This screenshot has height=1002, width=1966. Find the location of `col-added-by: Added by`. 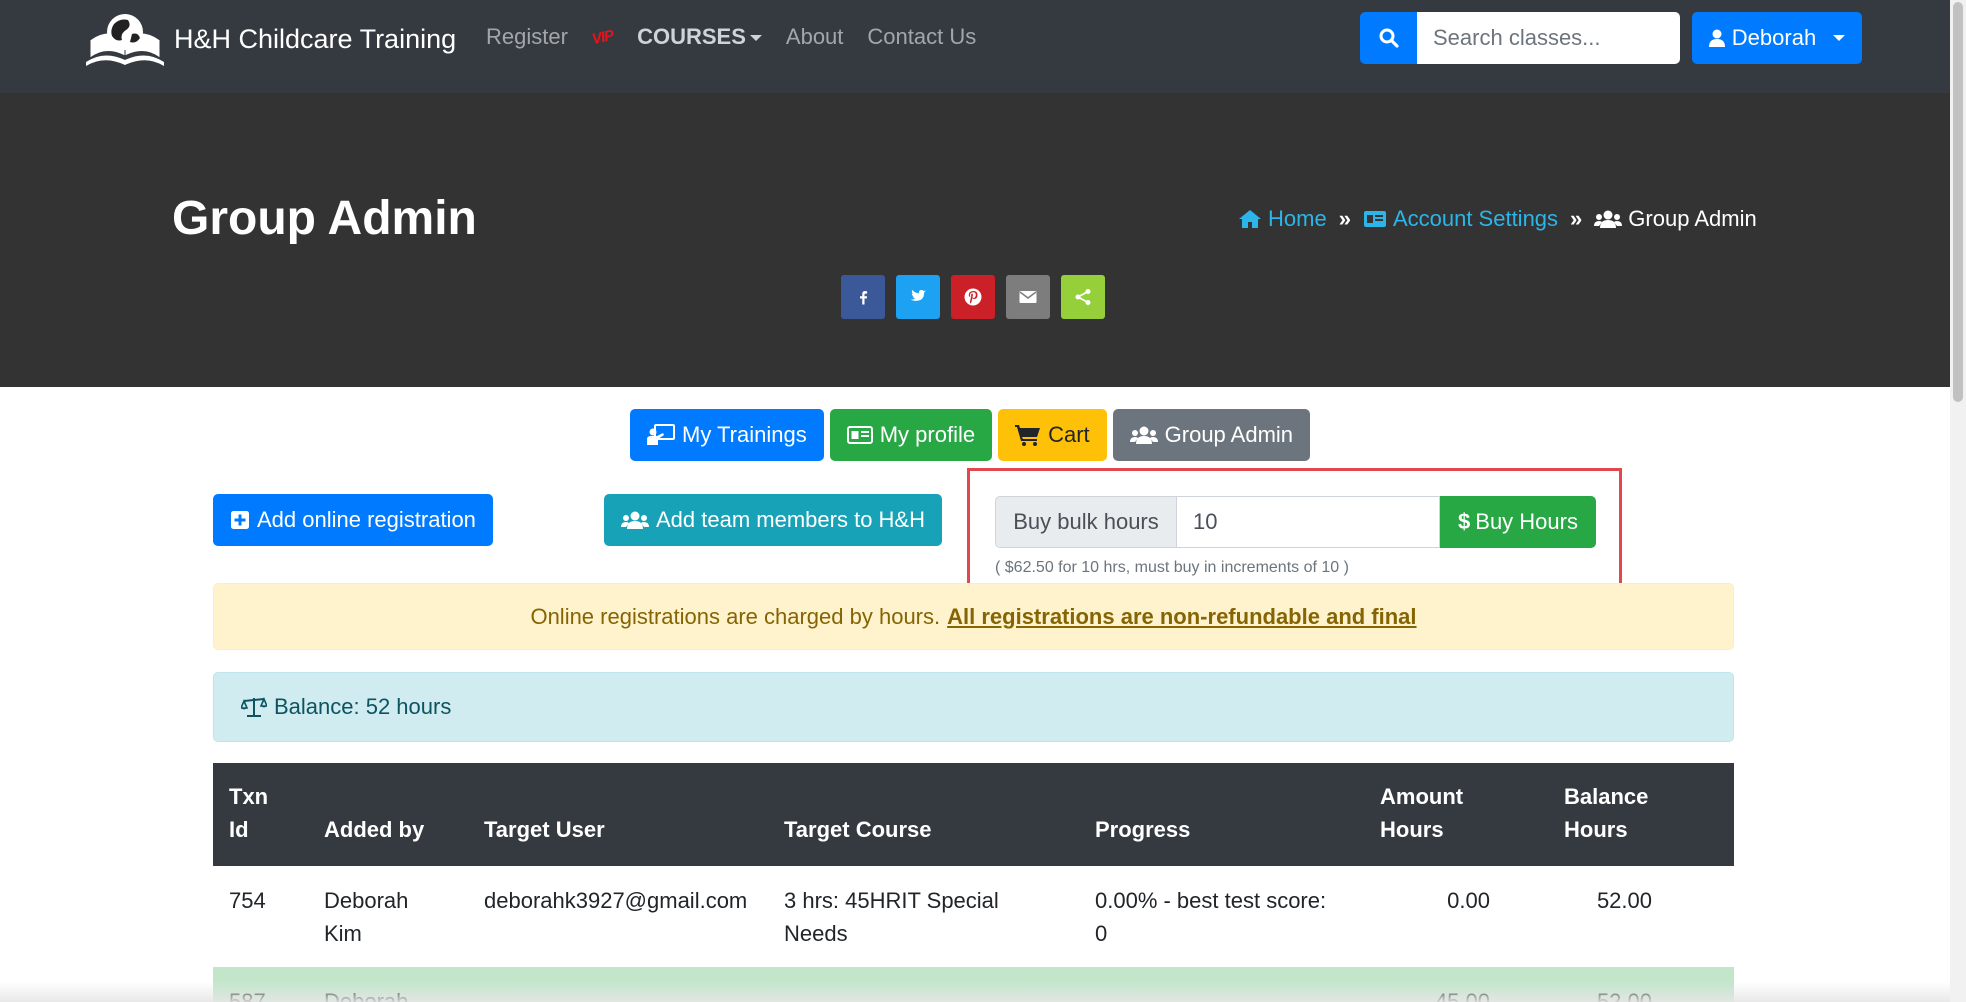

col-added-by: Added by is located at coordinates (374, 829).